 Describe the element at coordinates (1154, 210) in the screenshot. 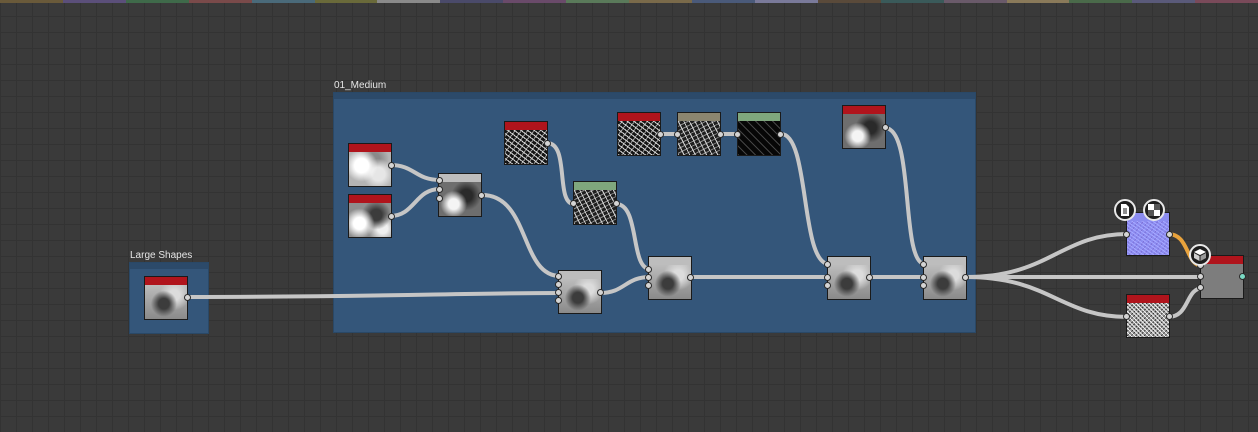

I see `checker-icon` at that location.